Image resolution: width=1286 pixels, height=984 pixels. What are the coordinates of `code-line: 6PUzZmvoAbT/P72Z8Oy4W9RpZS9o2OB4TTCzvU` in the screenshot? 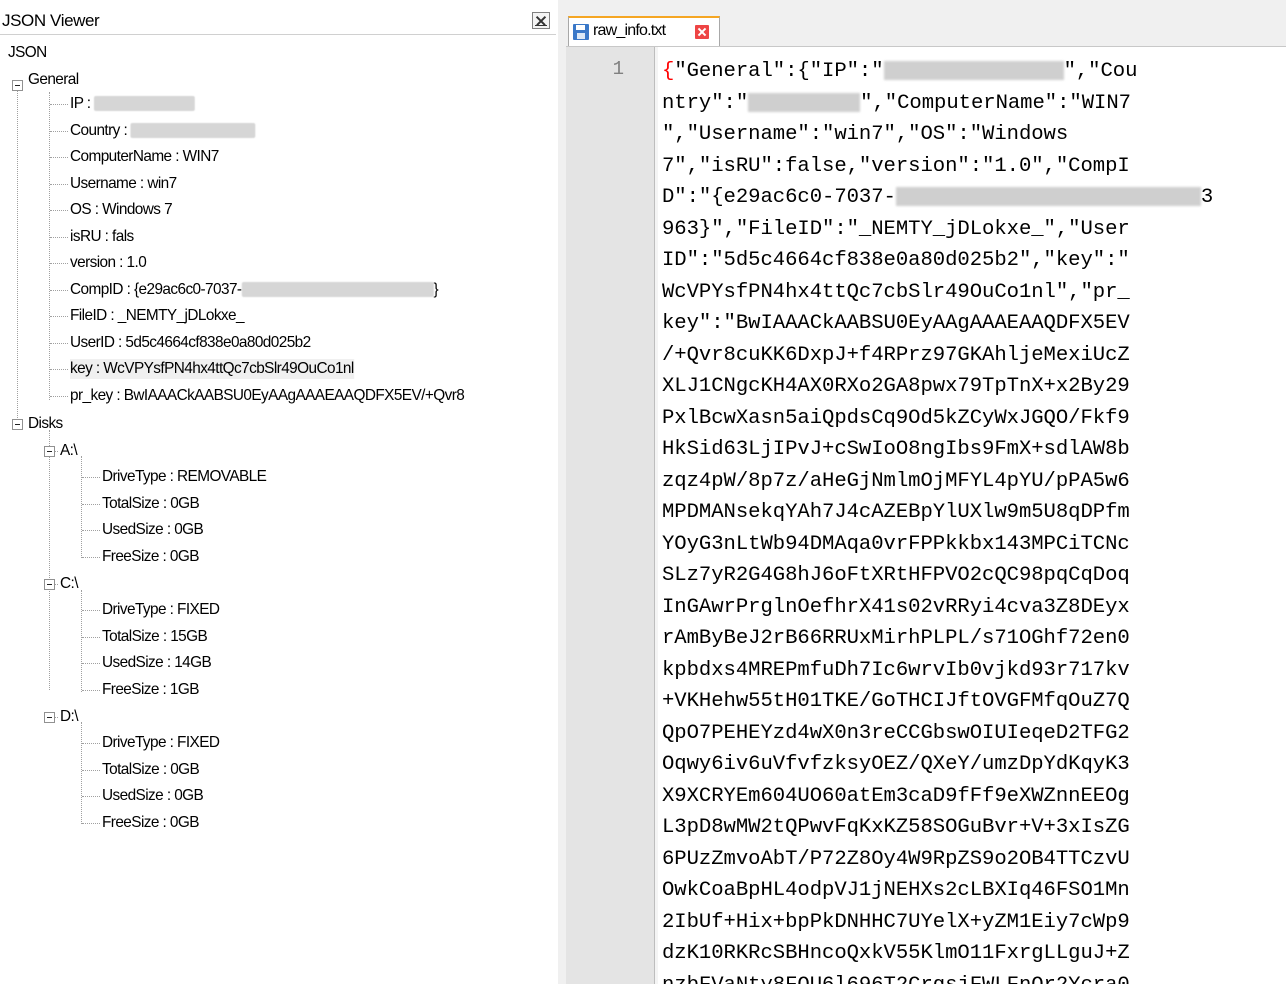 It's located at (974, 860).